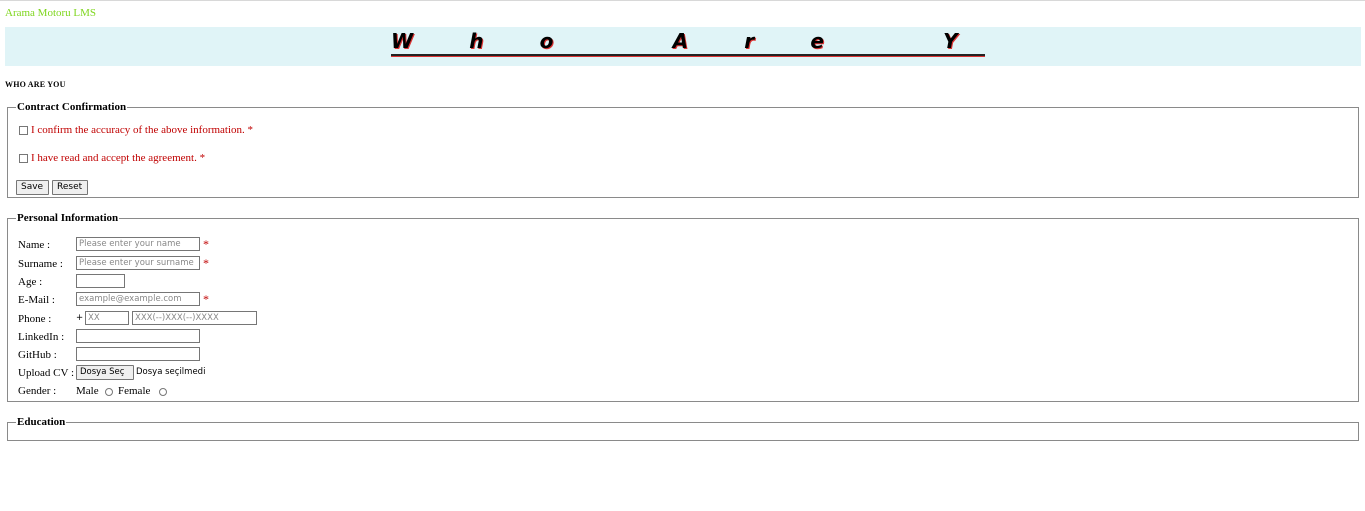 This screenshot has width=1365, height=511. Describe the element at coordinates (23, 158) in the screenshot. I see `accept-agreement-checkbox` at that location.